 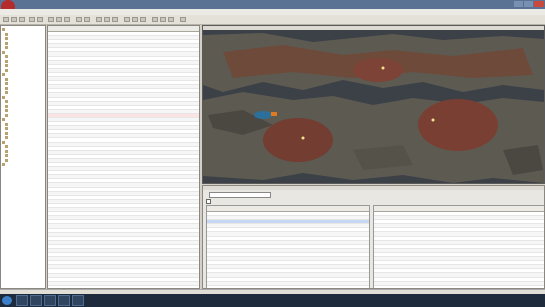 I want to click on rotate-icon, so click(x=59, y=19).